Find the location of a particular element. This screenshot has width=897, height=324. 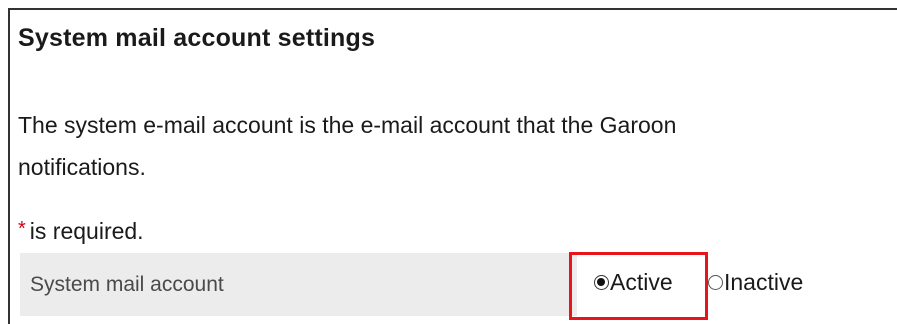

description-line: notifications. is located at coordinates (82, 167).